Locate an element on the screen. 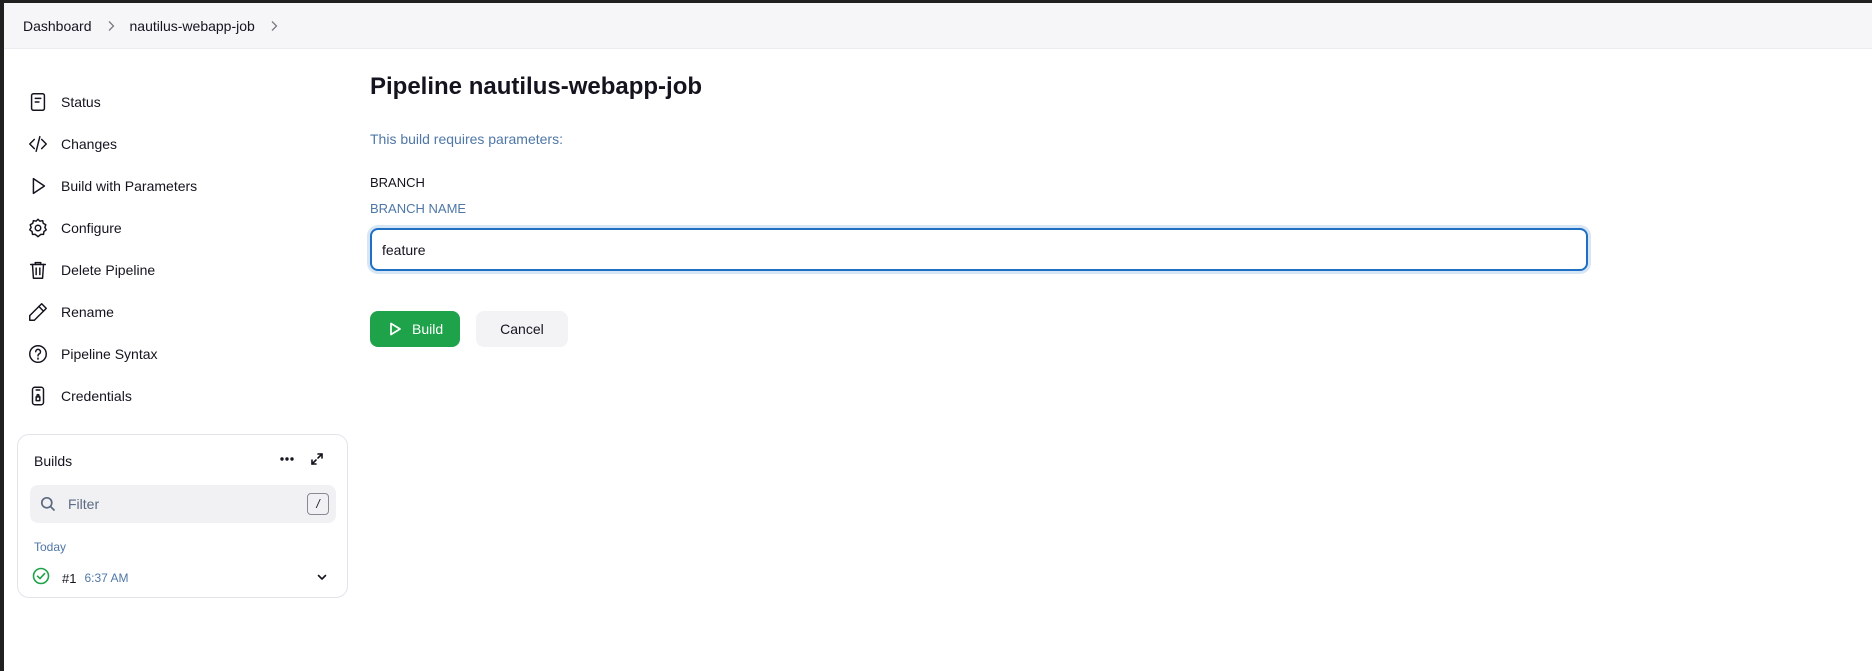 Image resolution: width=1872 pixels, height=671 pixels. filter-input is located at coordinates (178, 504).